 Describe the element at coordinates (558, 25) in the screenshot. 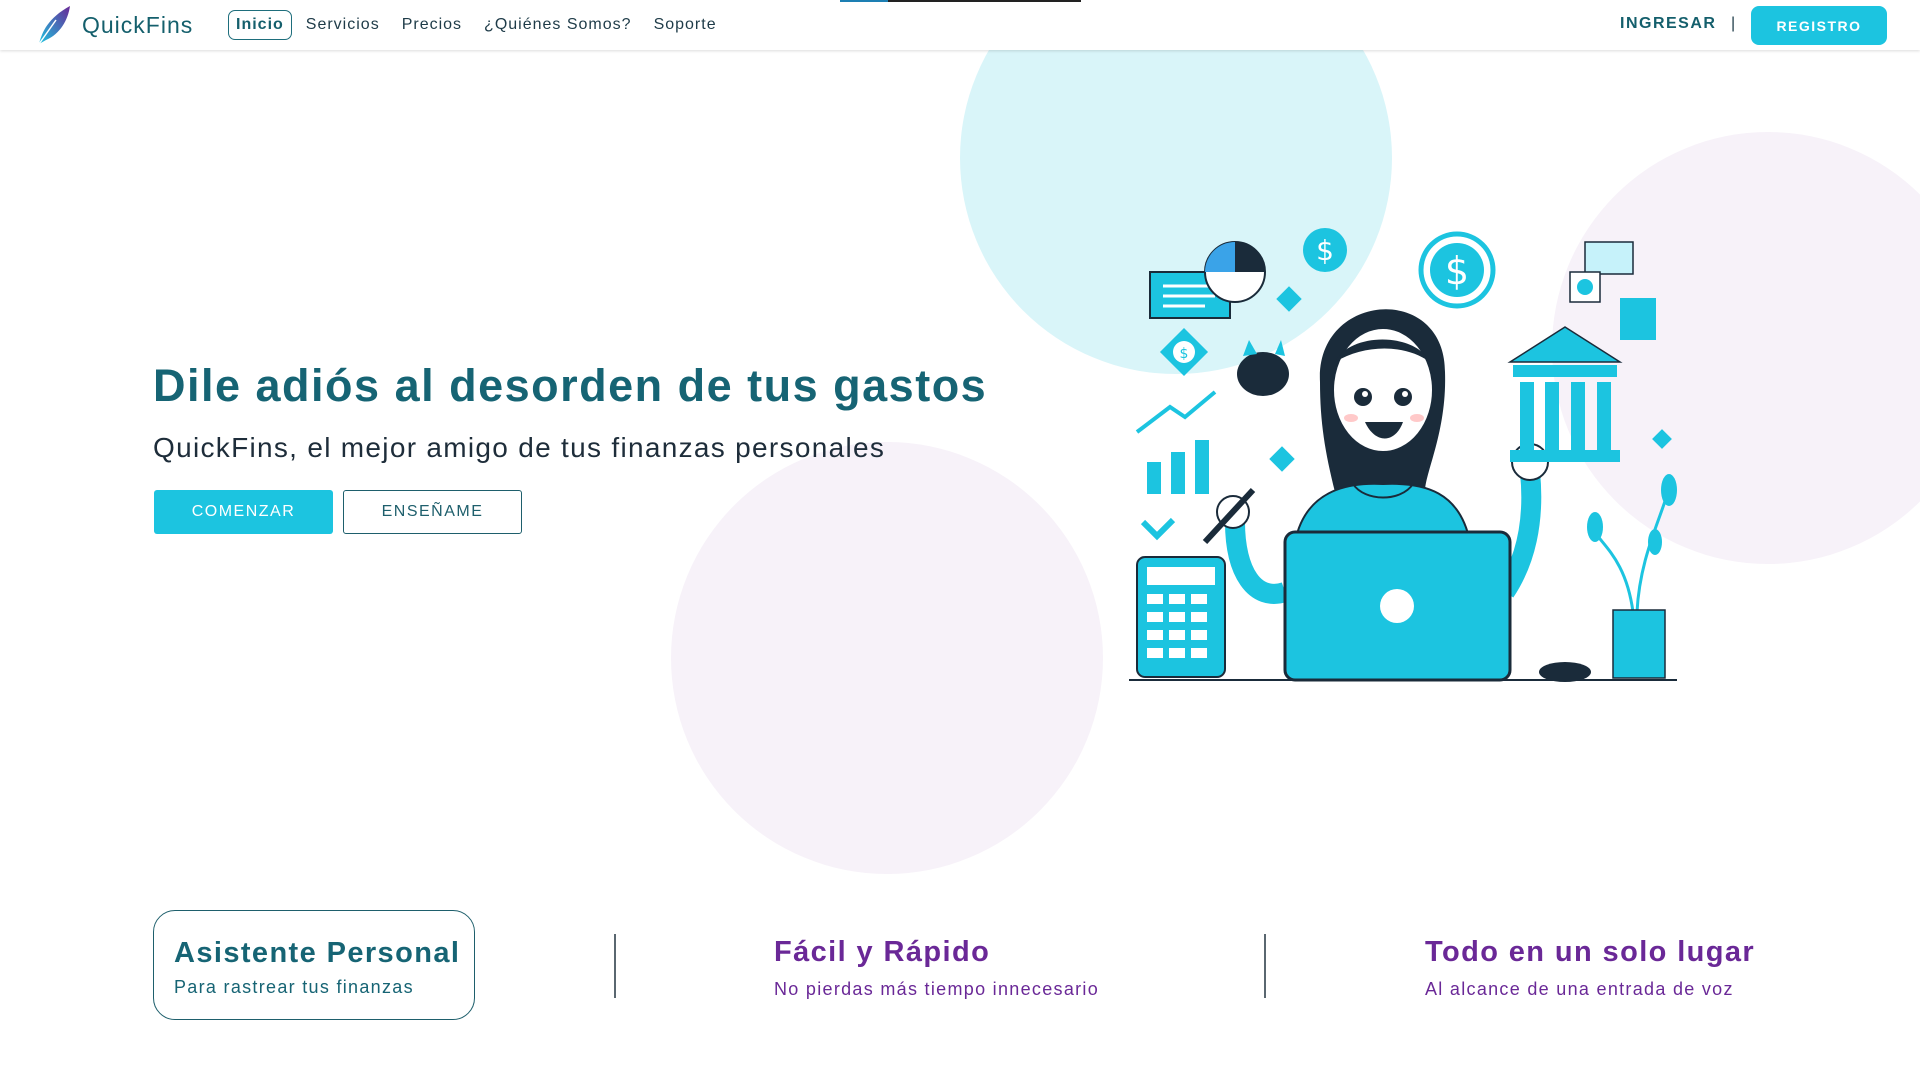

I see `nav-item-quienes-somos: ¿Quiénes Somos?` at that location.